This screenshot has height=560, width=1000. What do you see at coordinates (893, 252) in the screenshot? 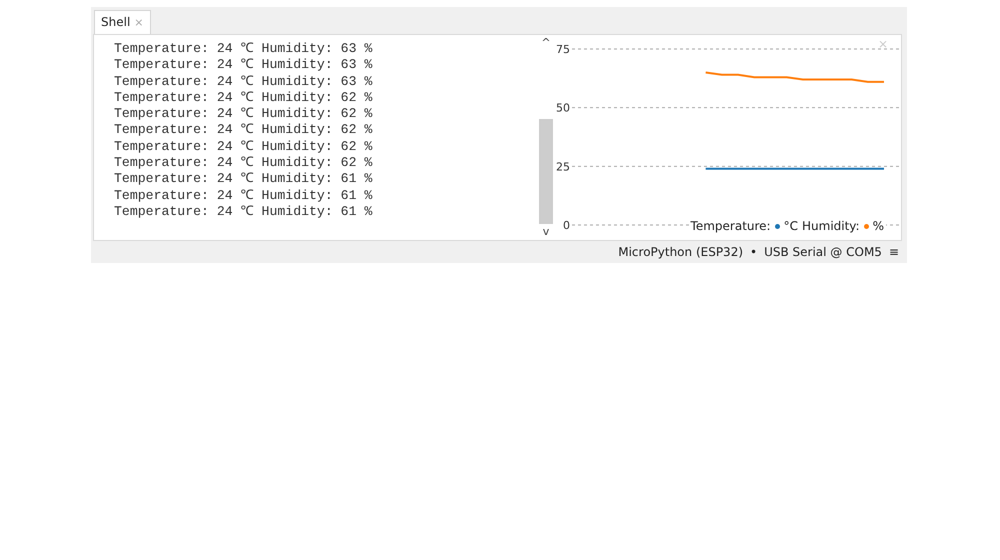
I see `menu-icon: ≡` at bounding box center [893, 252].